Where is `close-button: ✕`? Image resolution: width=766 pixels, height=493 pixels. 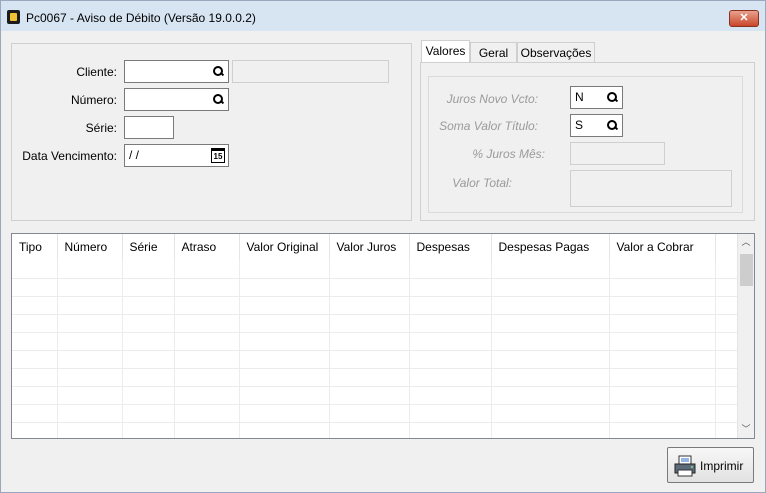
close-button: ✕ is located at coordinates (744, 18).